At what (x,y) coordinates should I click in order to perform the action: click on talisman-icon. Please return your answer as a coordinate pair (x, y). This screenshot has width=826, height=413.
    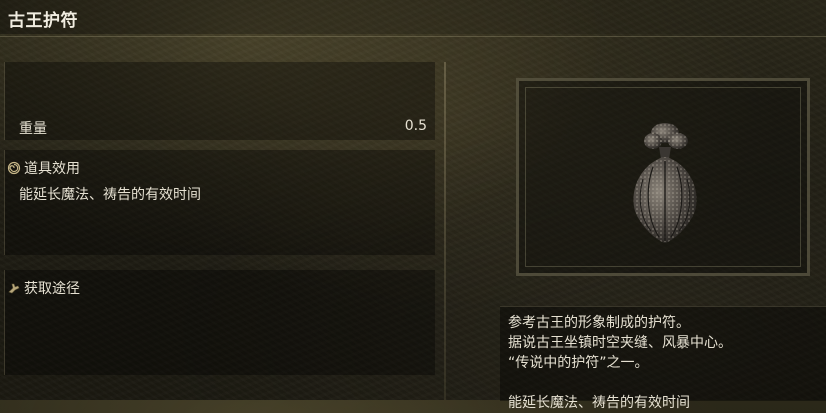
    Looking at the image, I should click on (665, 183).